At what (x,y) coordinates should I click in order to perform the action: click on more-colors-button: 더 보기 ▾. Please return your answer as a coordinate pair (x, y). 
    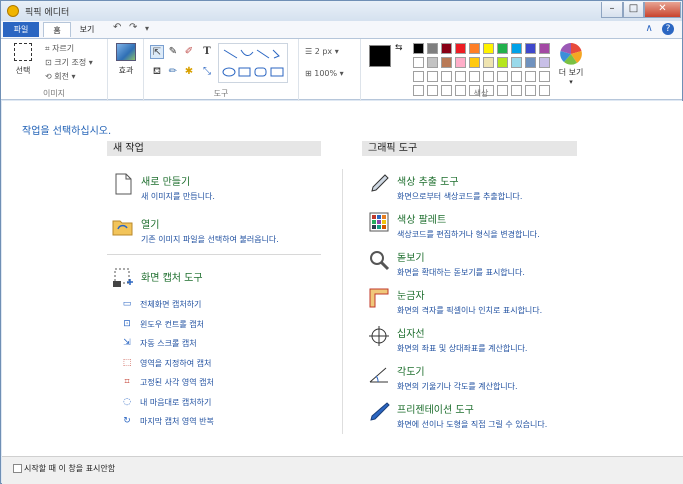
    Looking at the image, I should click on (571, 64).